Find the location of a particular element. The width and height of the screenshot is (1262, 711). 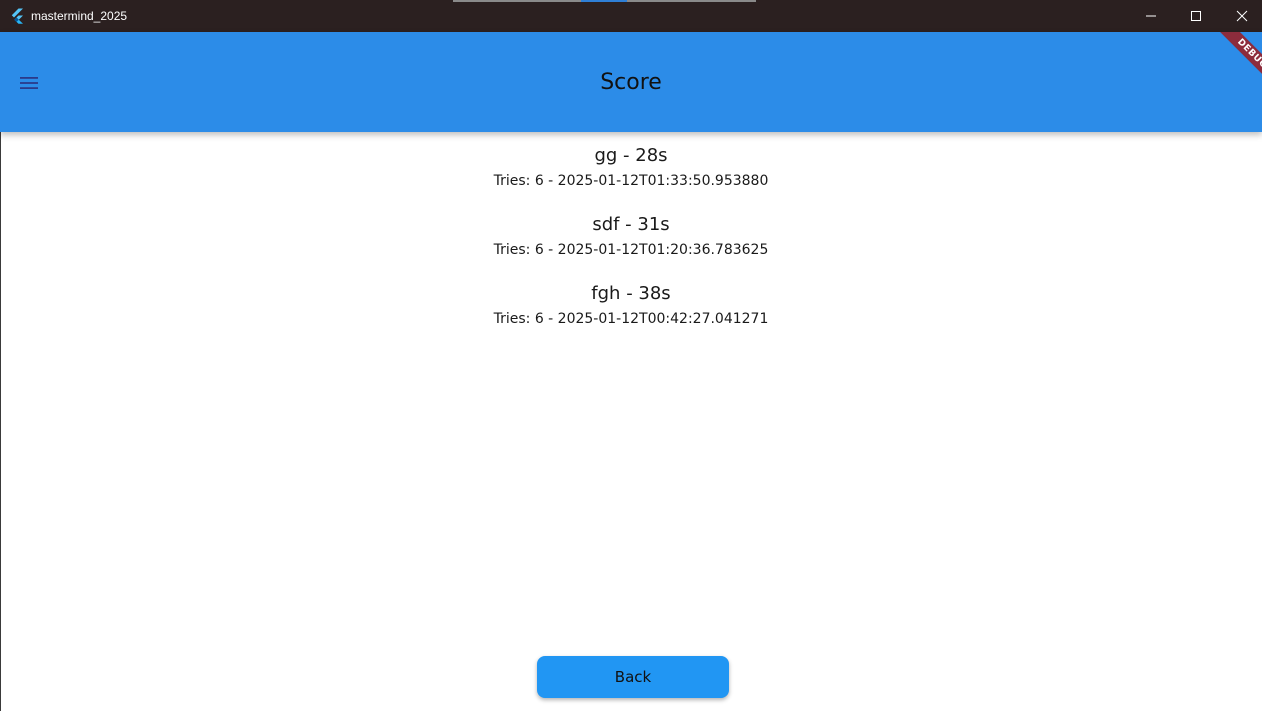

app-bar: Score is located at coordinates (631, 82).